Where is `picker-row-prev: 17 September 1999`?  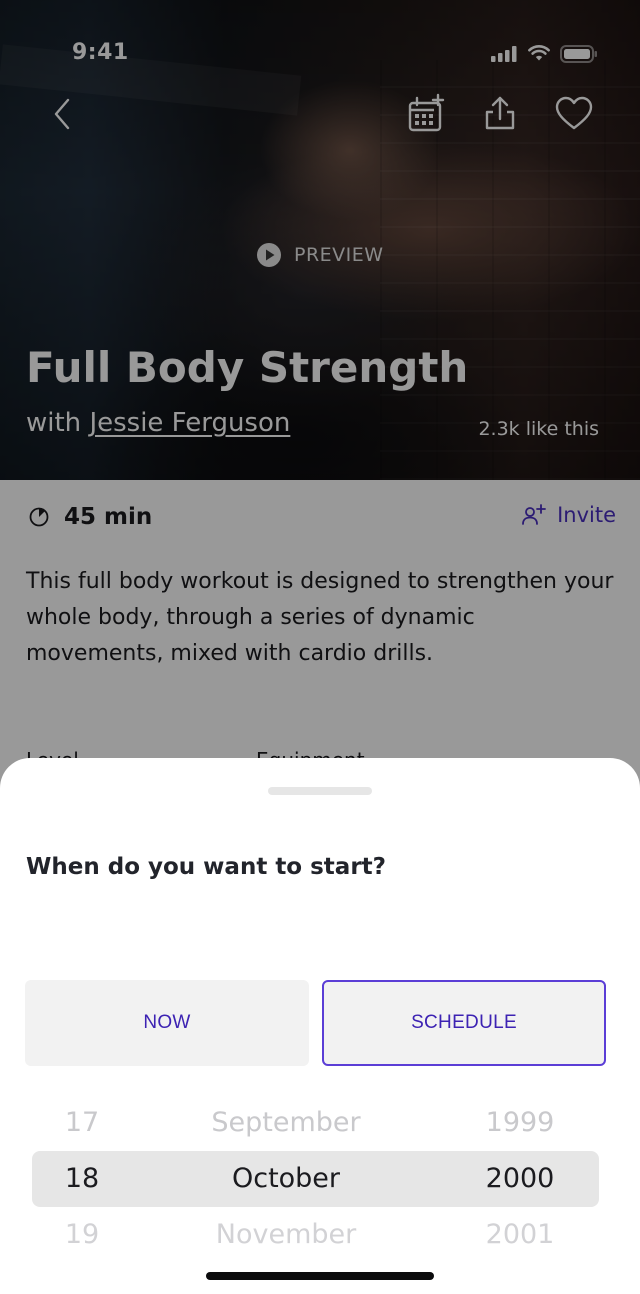 picker-row-prev: 17 September 1999 is located at coordinates (320, 1123).